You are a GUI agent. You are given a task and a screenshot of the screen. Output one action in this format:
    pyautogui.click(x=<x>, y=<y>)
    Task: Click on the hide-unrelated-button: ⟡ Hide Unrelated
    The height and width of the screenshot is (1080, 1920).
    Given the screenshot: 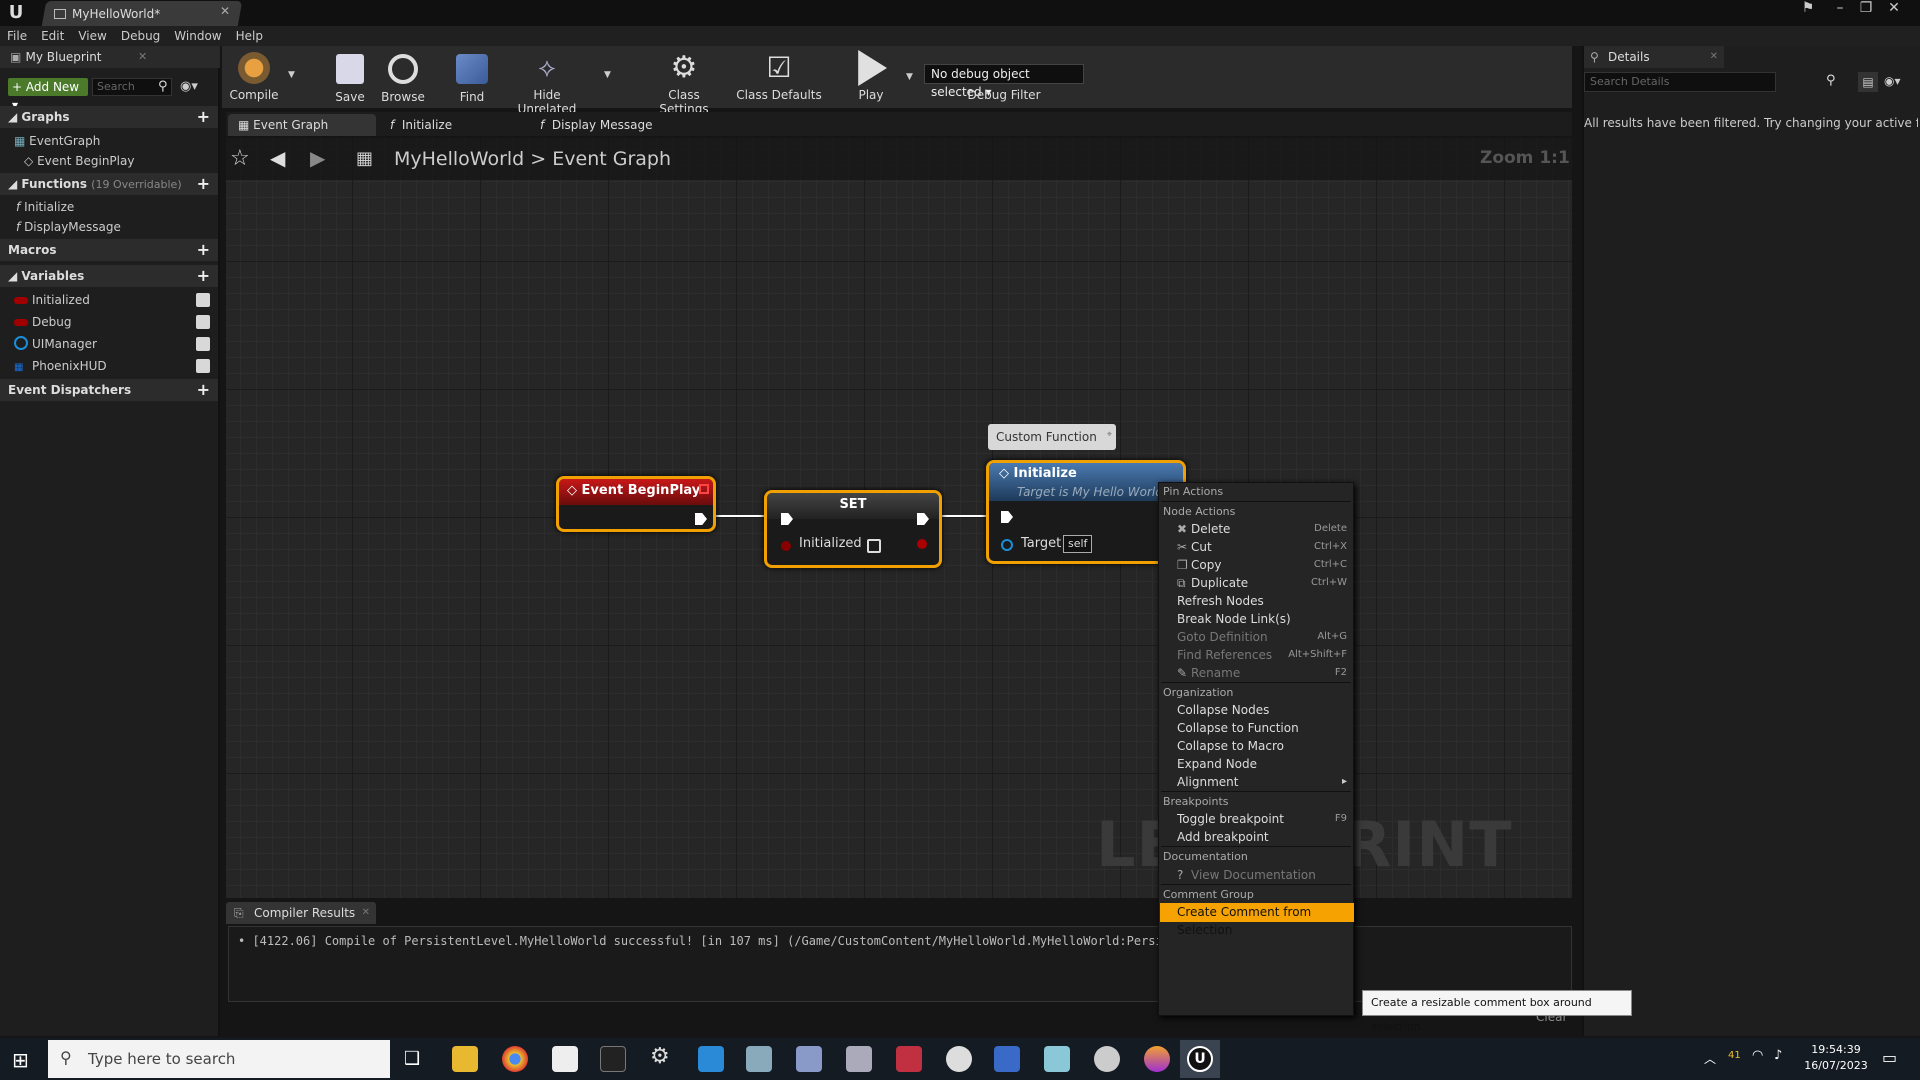 What is the action you would take?
    pyautogui.click(x=547, y=83)
    